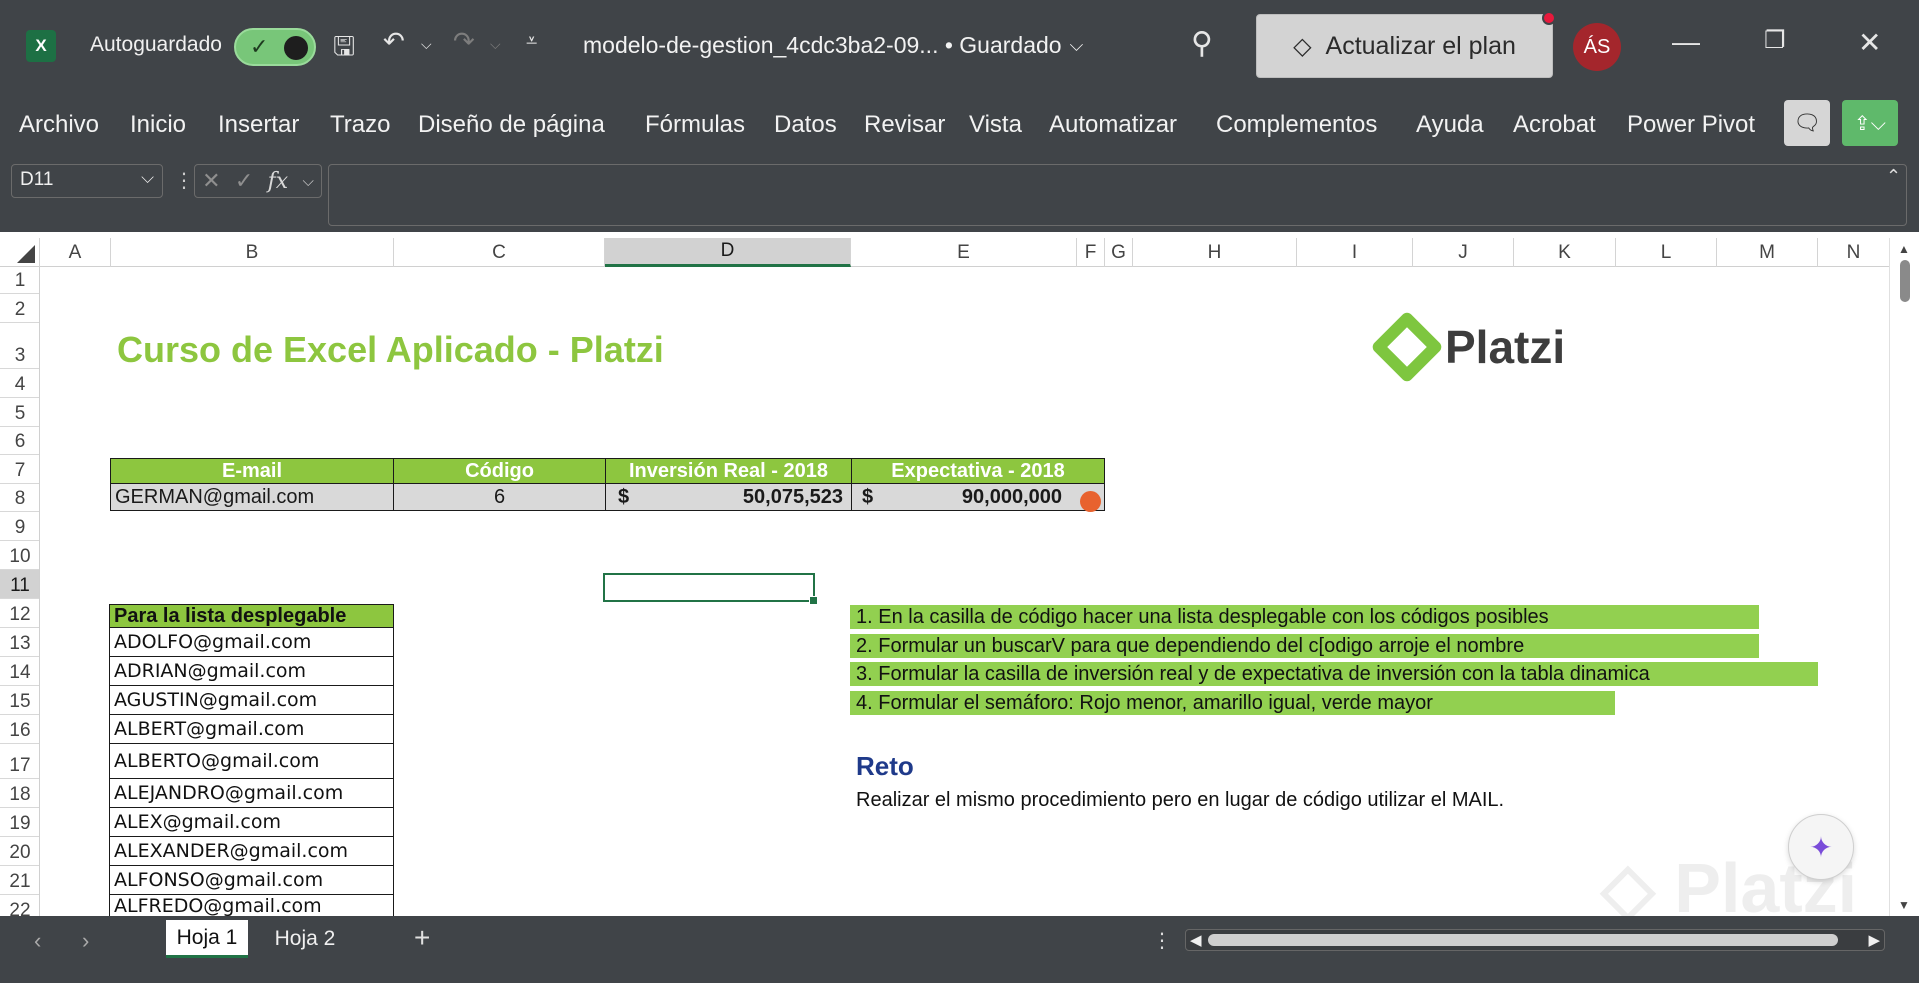  Describe the element at coordinates (19, 851) in the screenshot. I see `row-header-20: 20` at that location.